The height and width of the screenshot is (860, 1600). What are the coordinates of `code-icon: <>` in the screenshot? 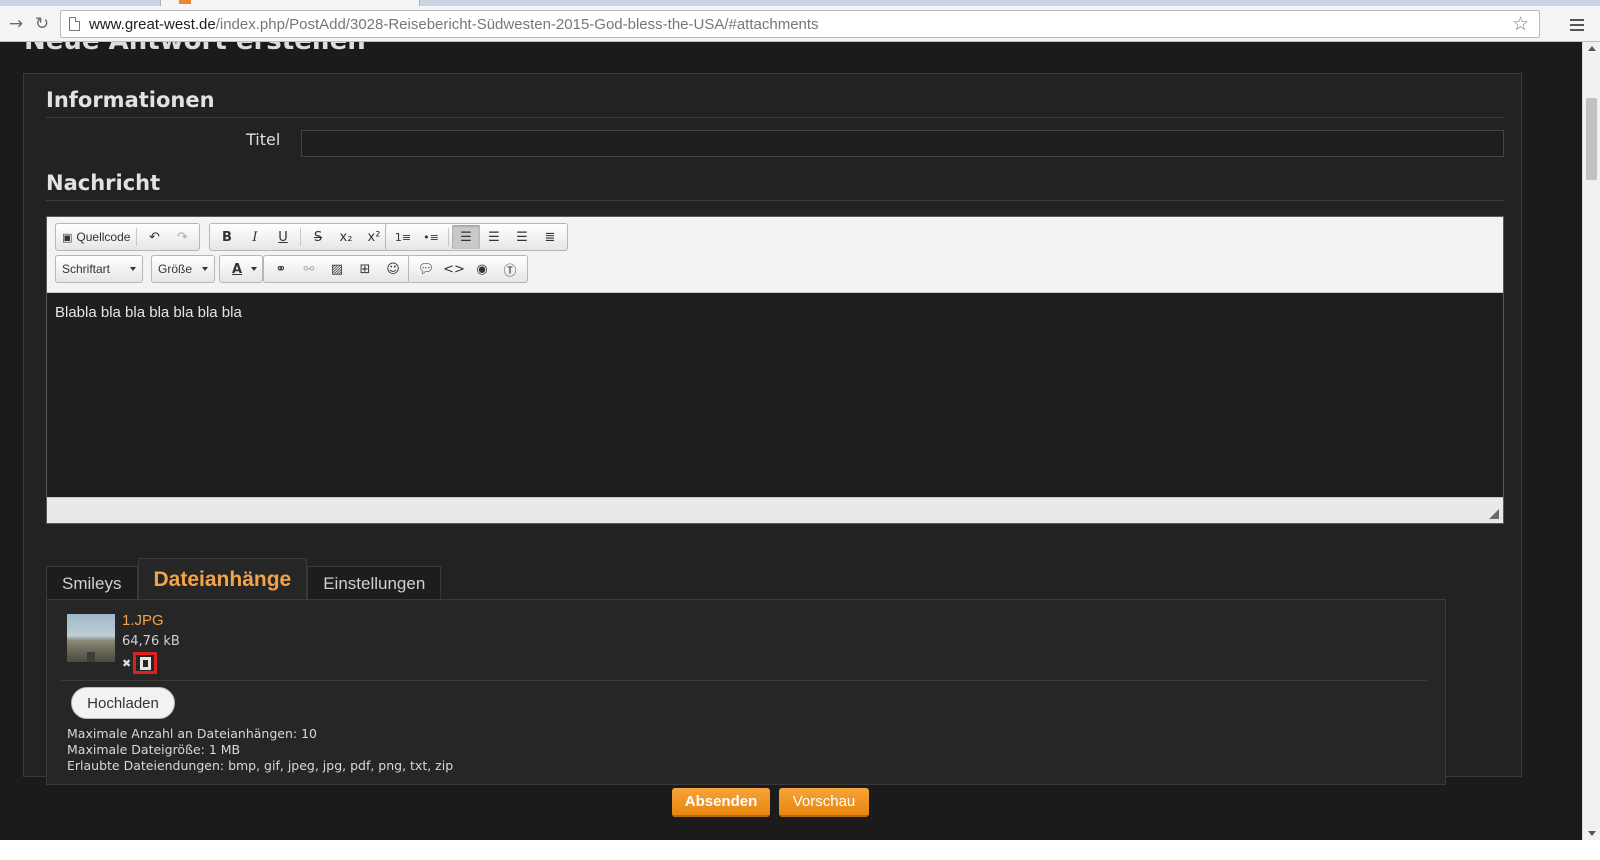 It's located at (454, 269).